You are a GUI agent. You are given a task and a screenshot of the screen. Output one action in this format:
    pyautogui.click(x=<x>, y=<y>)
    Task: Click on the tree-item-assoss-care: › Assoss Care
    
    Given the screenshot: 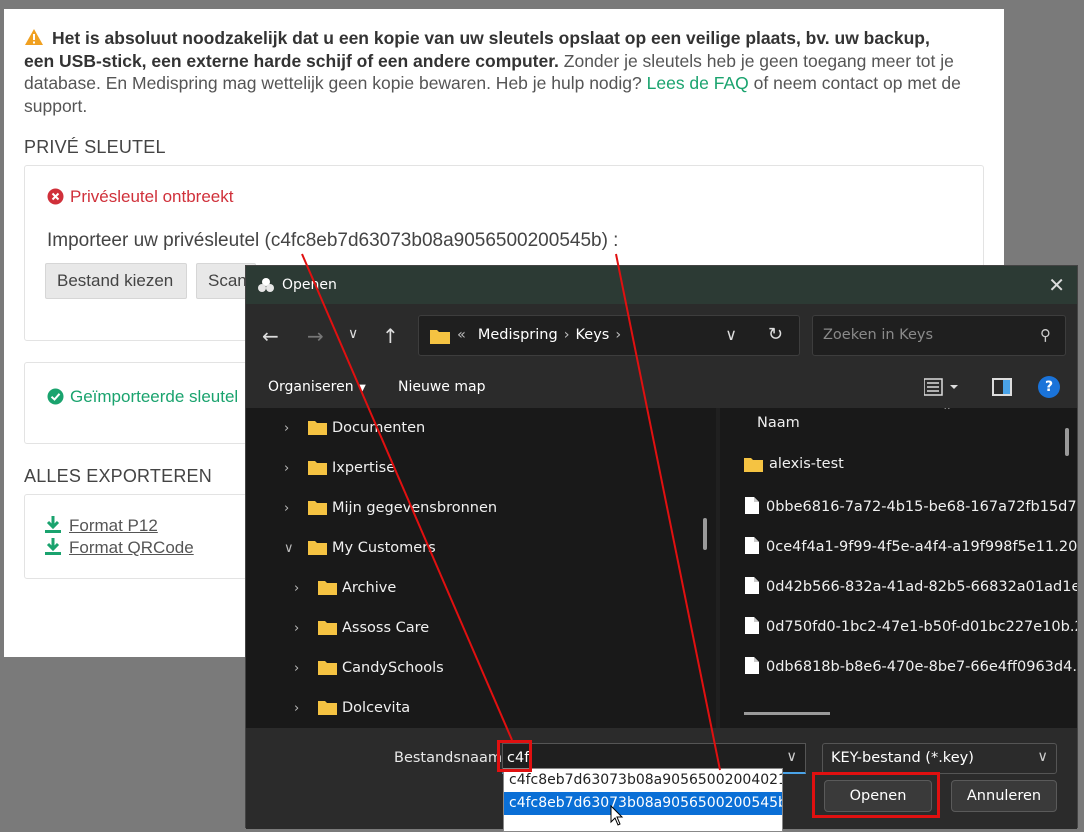 What is the action you would take?
    pyautogui.click(x=361, y=632)
    